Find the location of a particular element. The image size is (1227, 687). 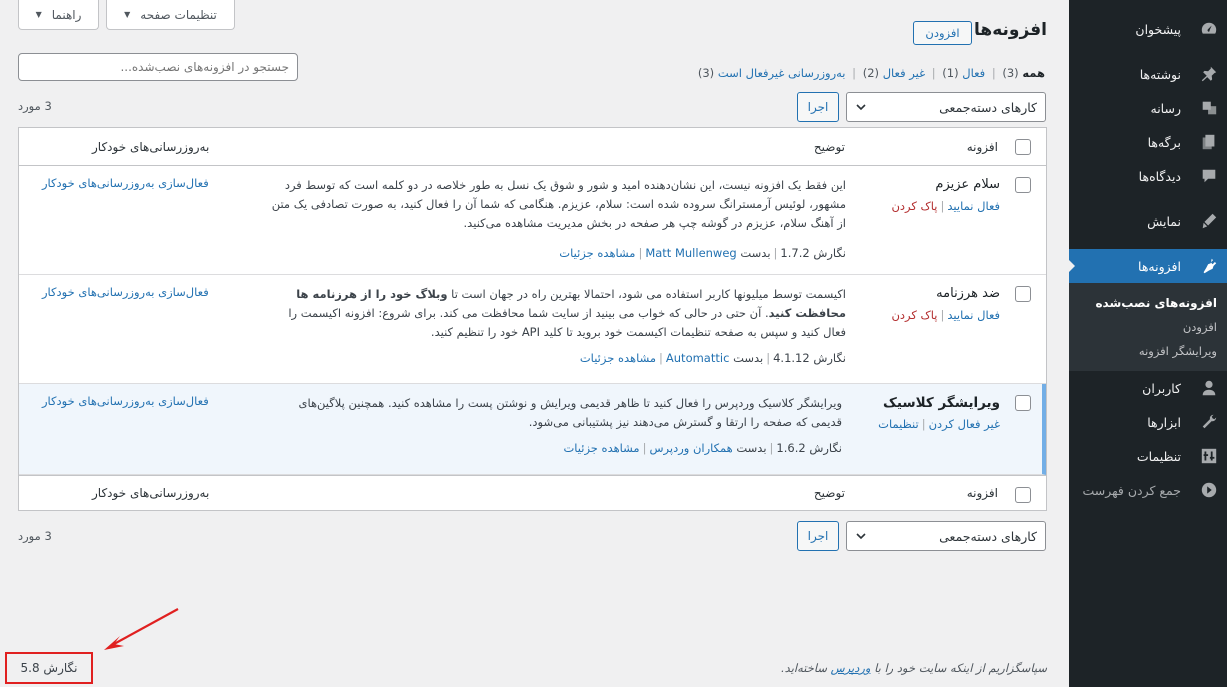

filter-active: فعال is located at coordinates (973, 73).